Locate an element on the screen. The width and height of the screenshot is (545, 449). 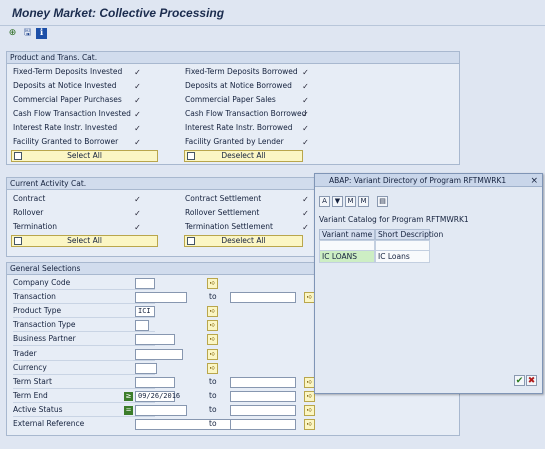
deselect-all-icon is located at coordinates (191, 241).